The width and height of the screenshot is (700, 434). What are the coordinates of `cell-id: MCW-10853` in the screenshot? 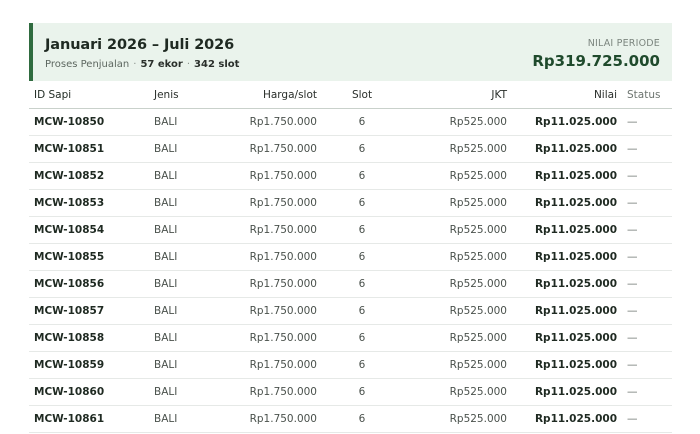 It's located at (89, 203).